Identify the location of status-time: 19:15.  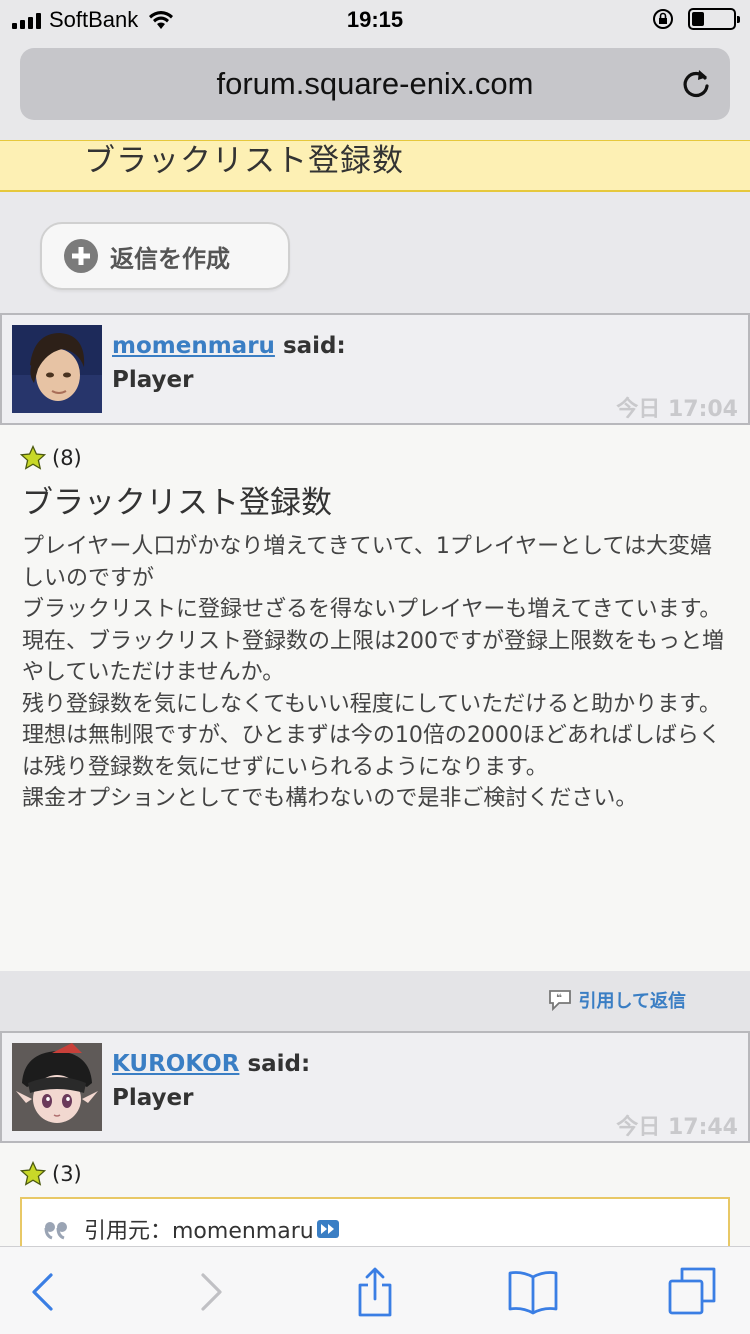
(375, 19).